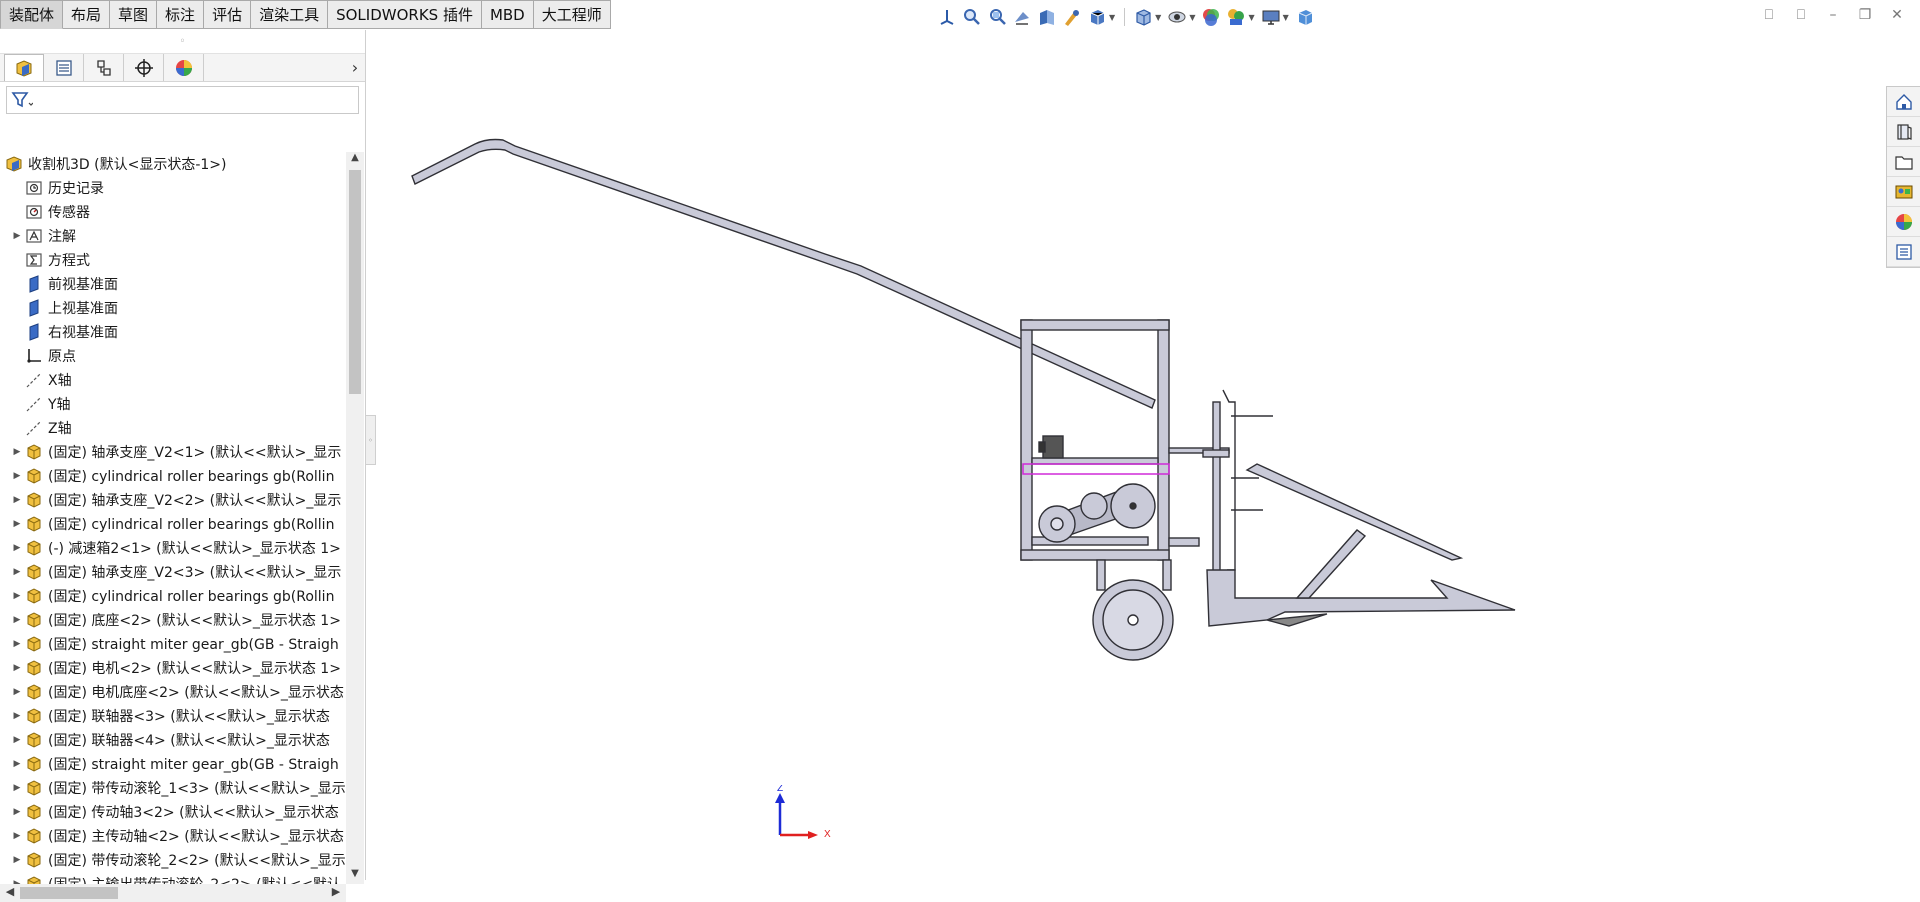  I want to click on tree-item-18: ▶ (固定) 底座<2> (默认<<默认>_显示状态 1>, so click(173, 620).